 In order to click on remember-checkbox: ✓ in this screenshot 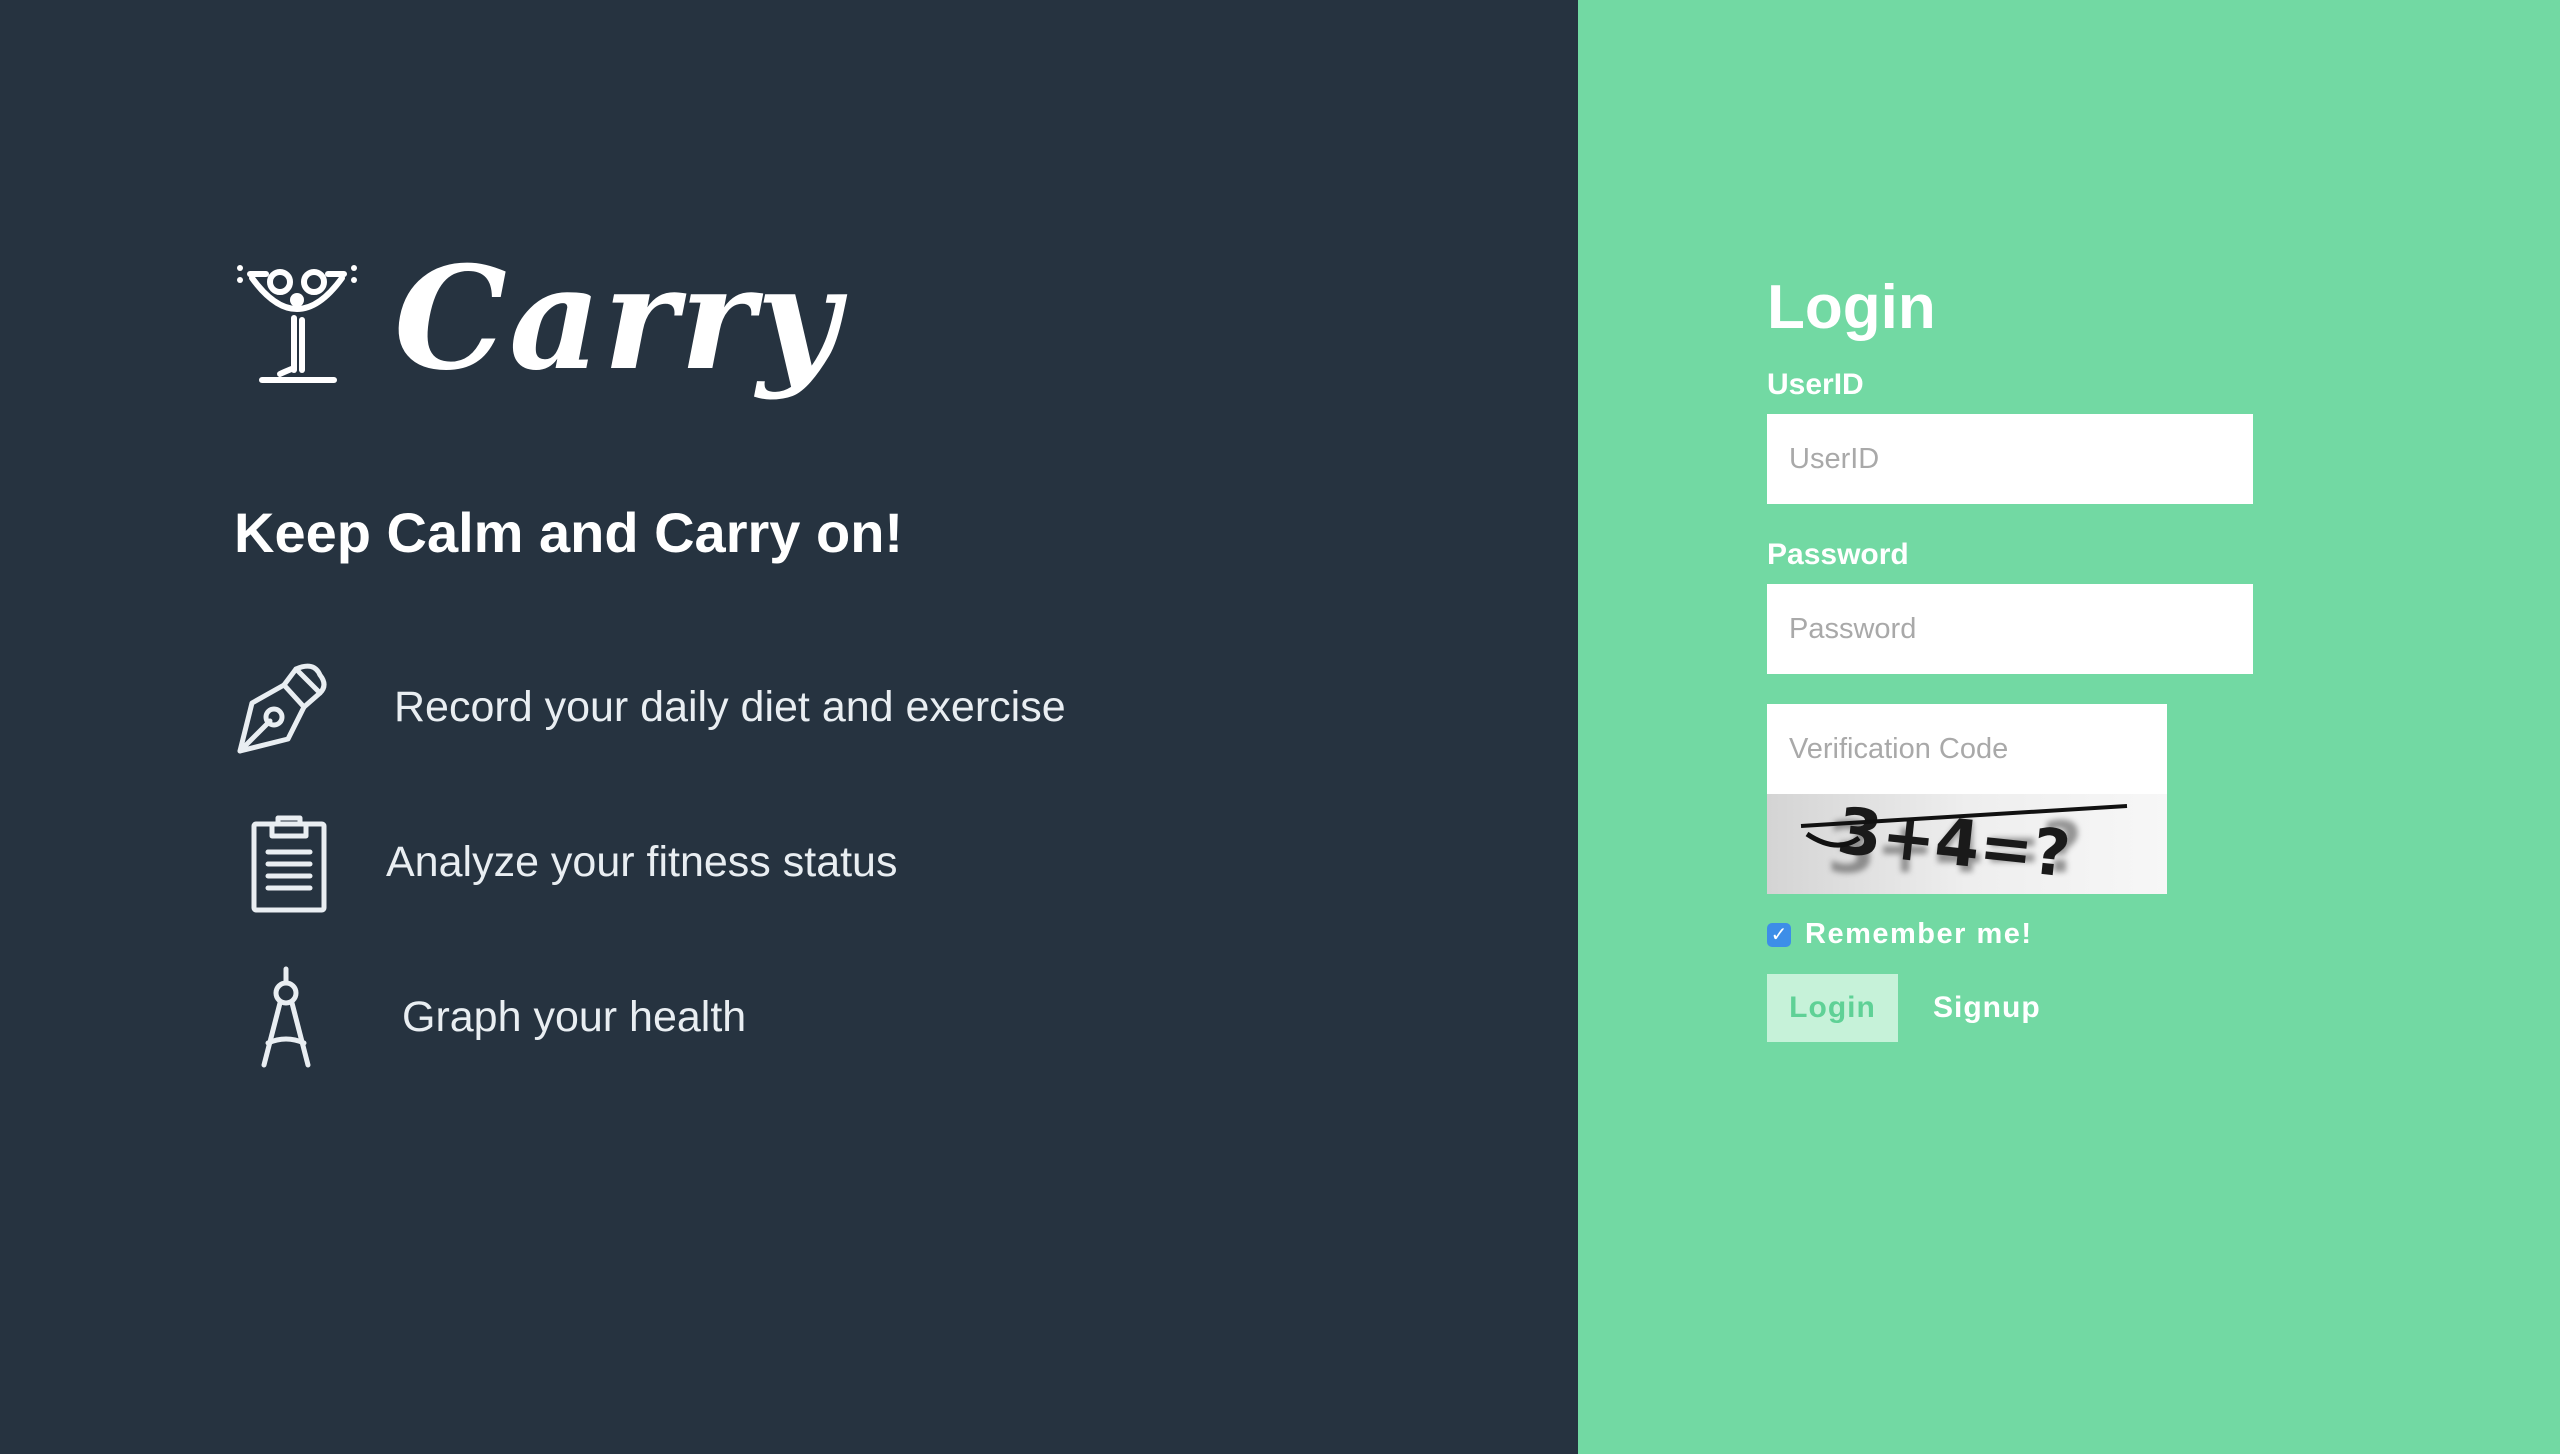, I will do `click(1779, 934)`.